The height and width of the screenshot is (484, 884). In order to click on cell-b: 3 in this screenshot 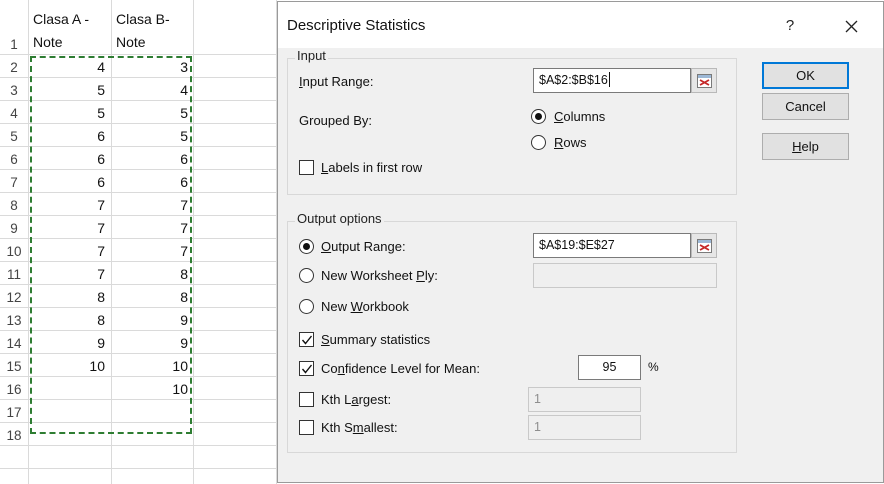, I will do `click(153, 67)`.